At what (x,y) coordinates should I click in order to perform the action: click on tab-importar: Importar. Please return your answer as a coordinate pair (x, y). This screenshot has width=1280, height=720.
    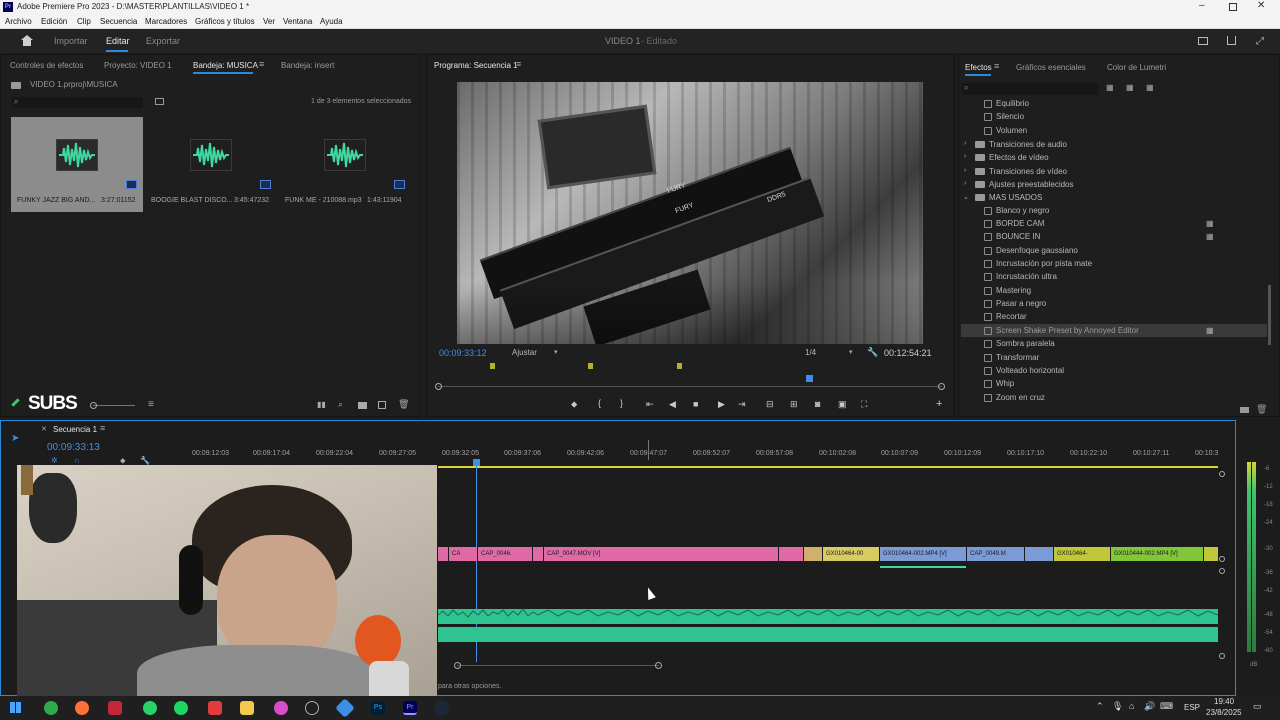
    Looking at the image, I should click on (71, 41).